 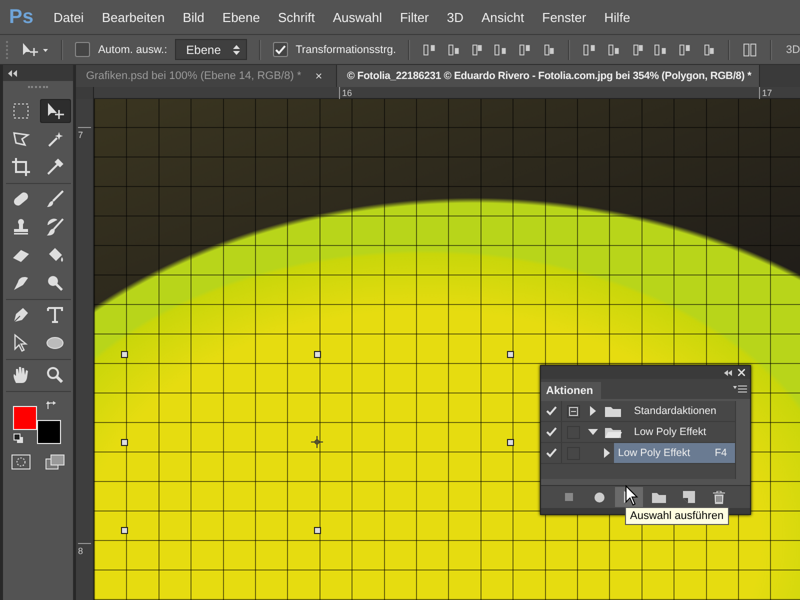 I want to click on lasso-icon, so click(x=21, y=139).